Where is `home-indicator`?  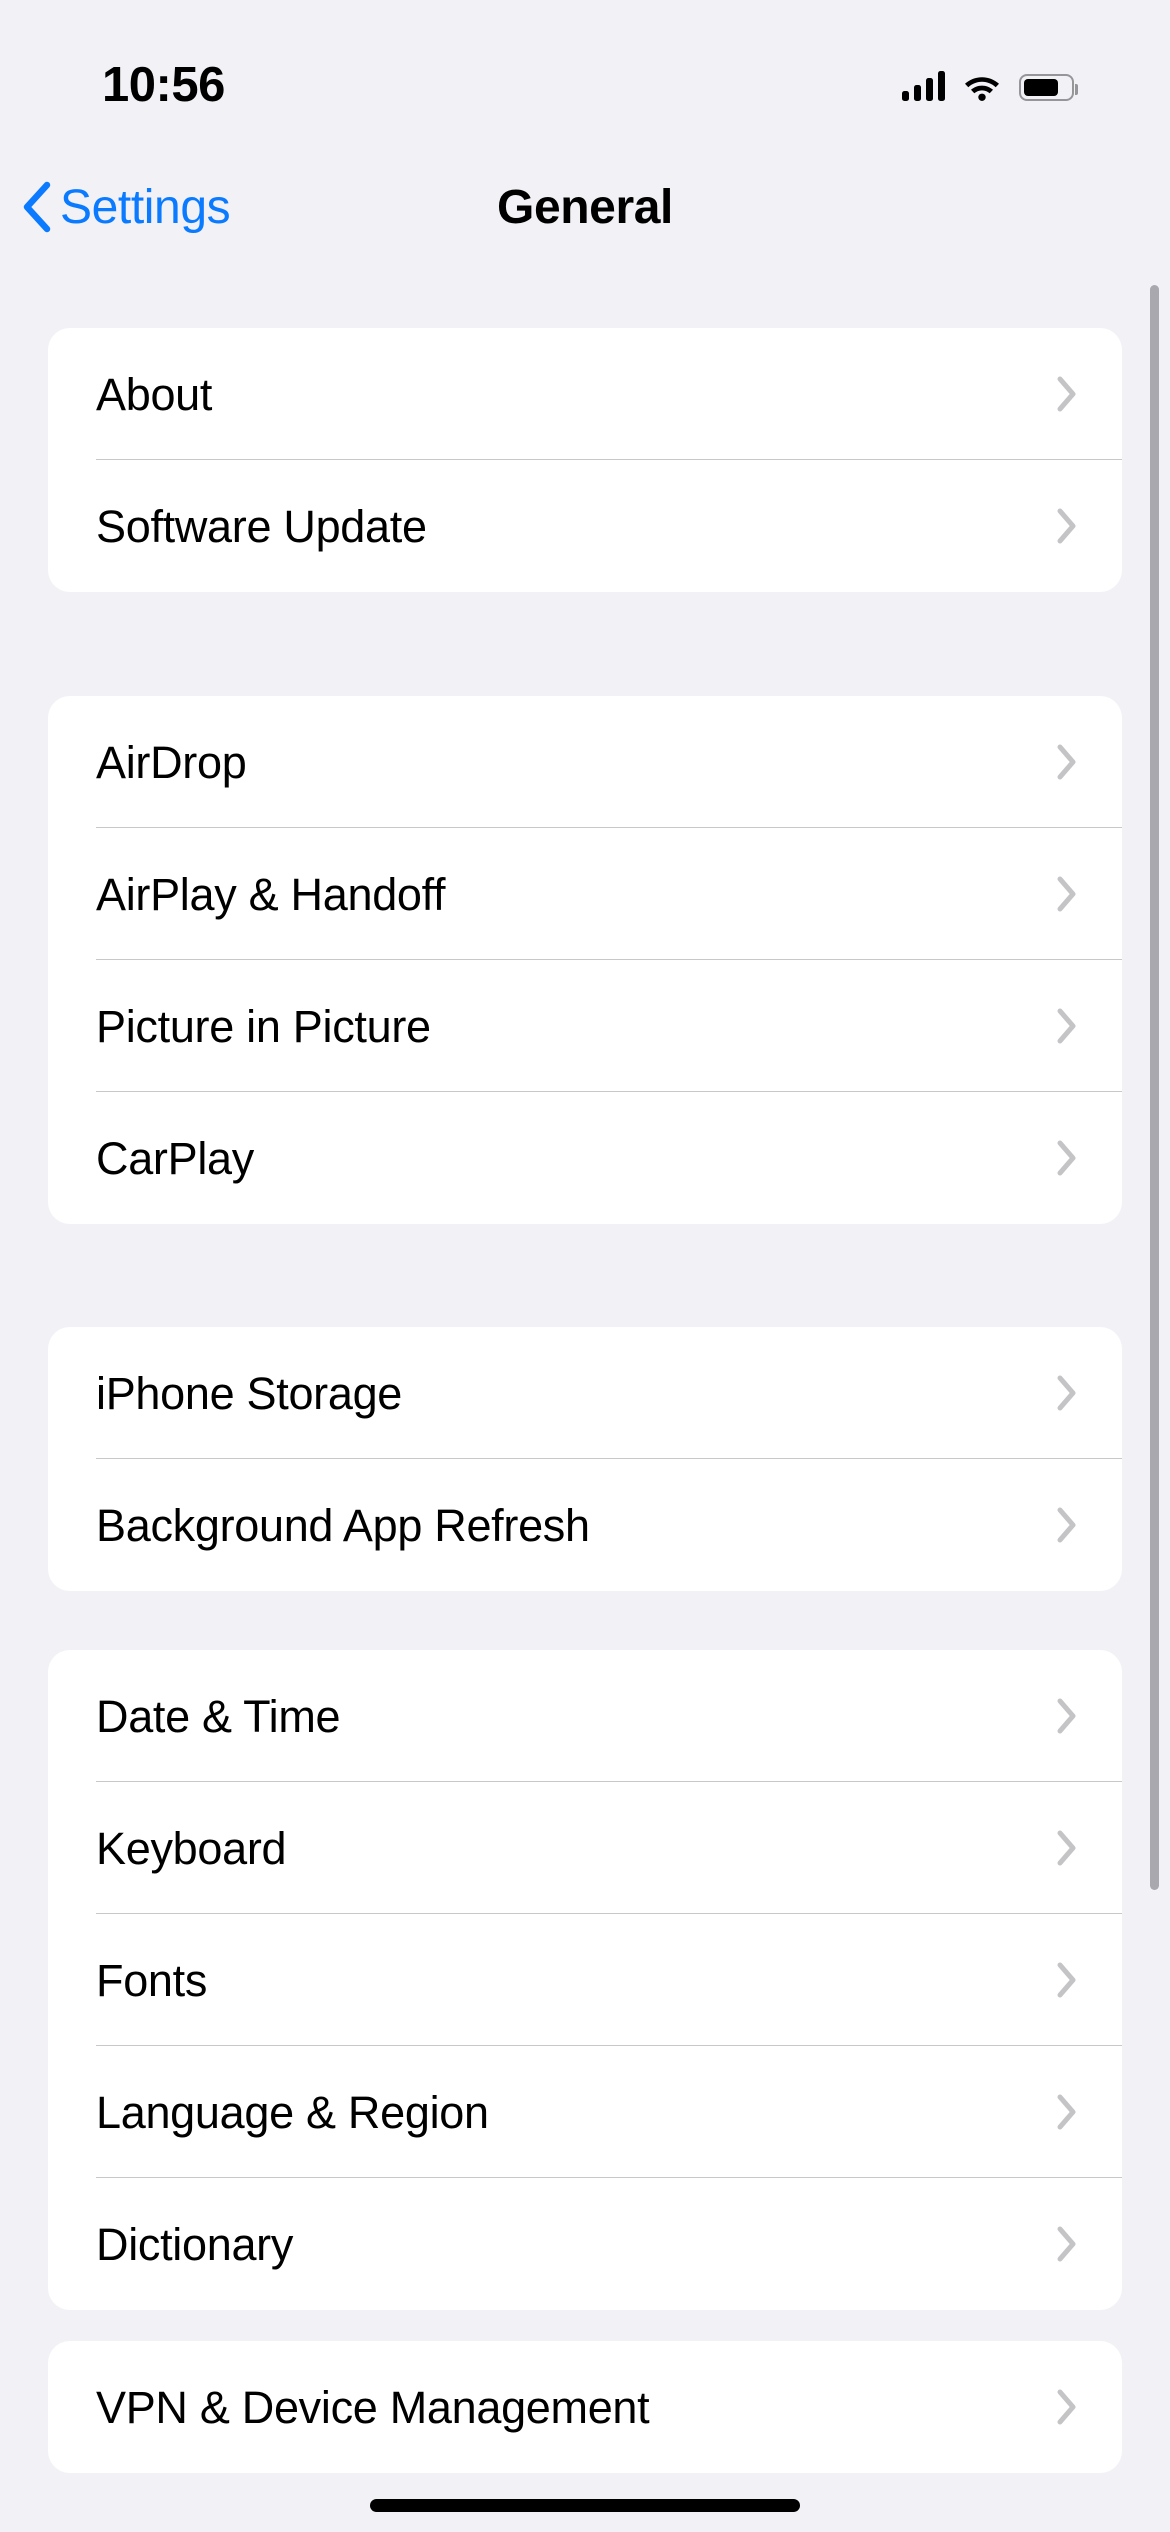
home-indicator is located at coordinates (585, 2505).